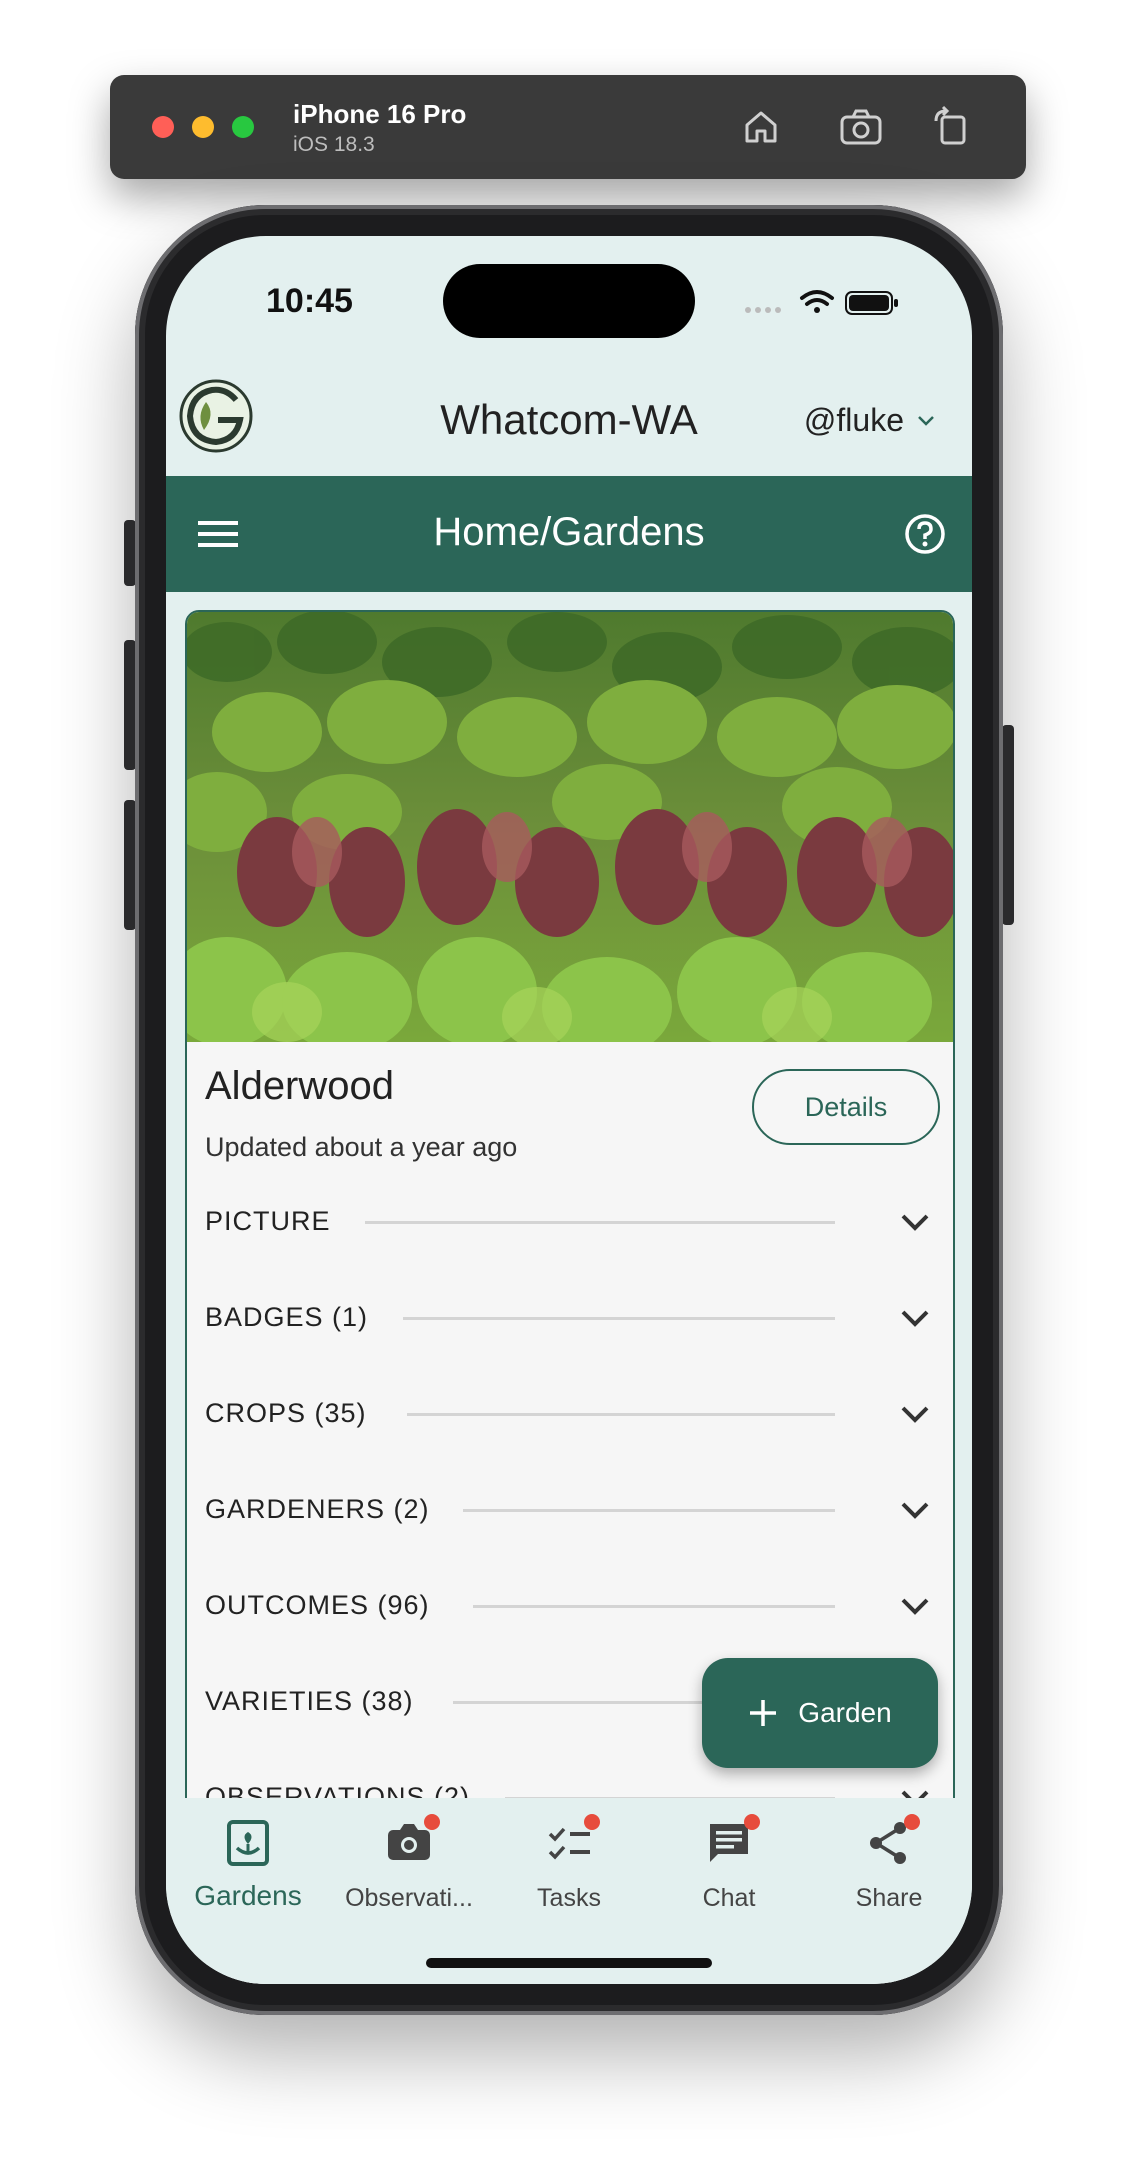  What do you see at coordinates (732, 1841) in the screenshot?
I see `chat-icon` at bounding box center [732, 1841].